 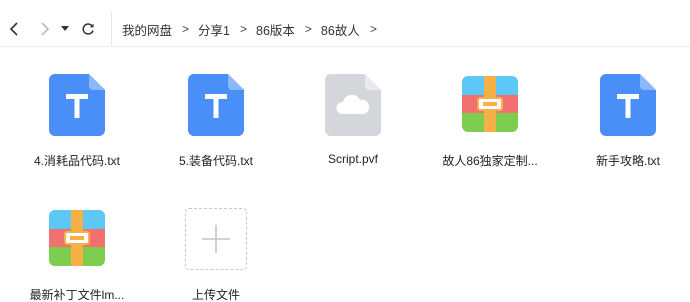 I want to click on caret-down-icon, so click(x=65, y=28).